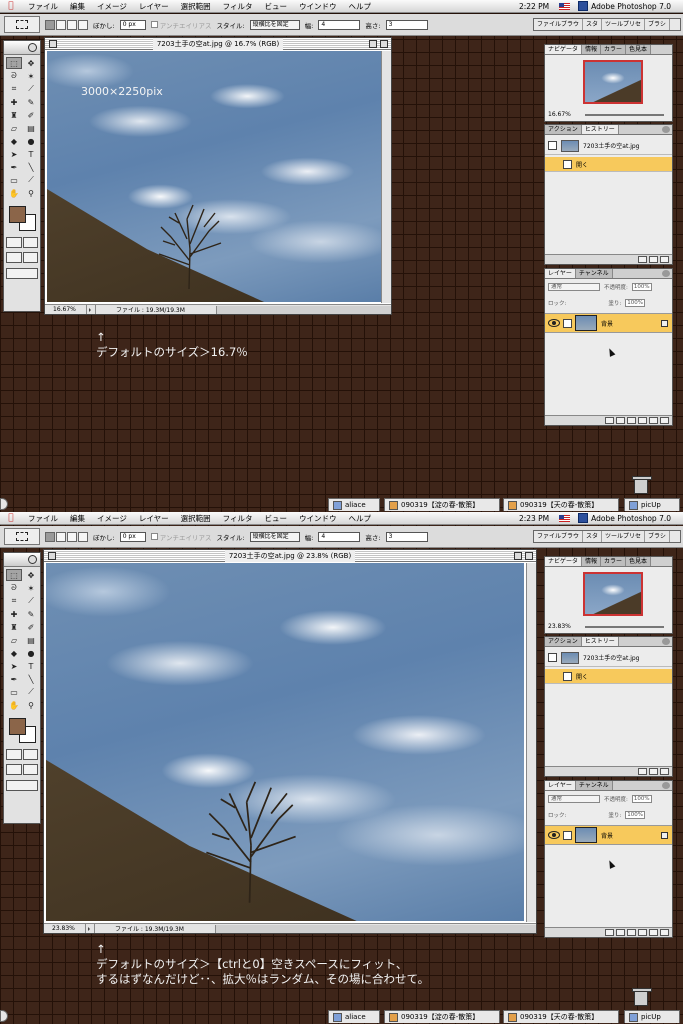  I want to click on menu-select: 選択範囲, so click(196, 6).